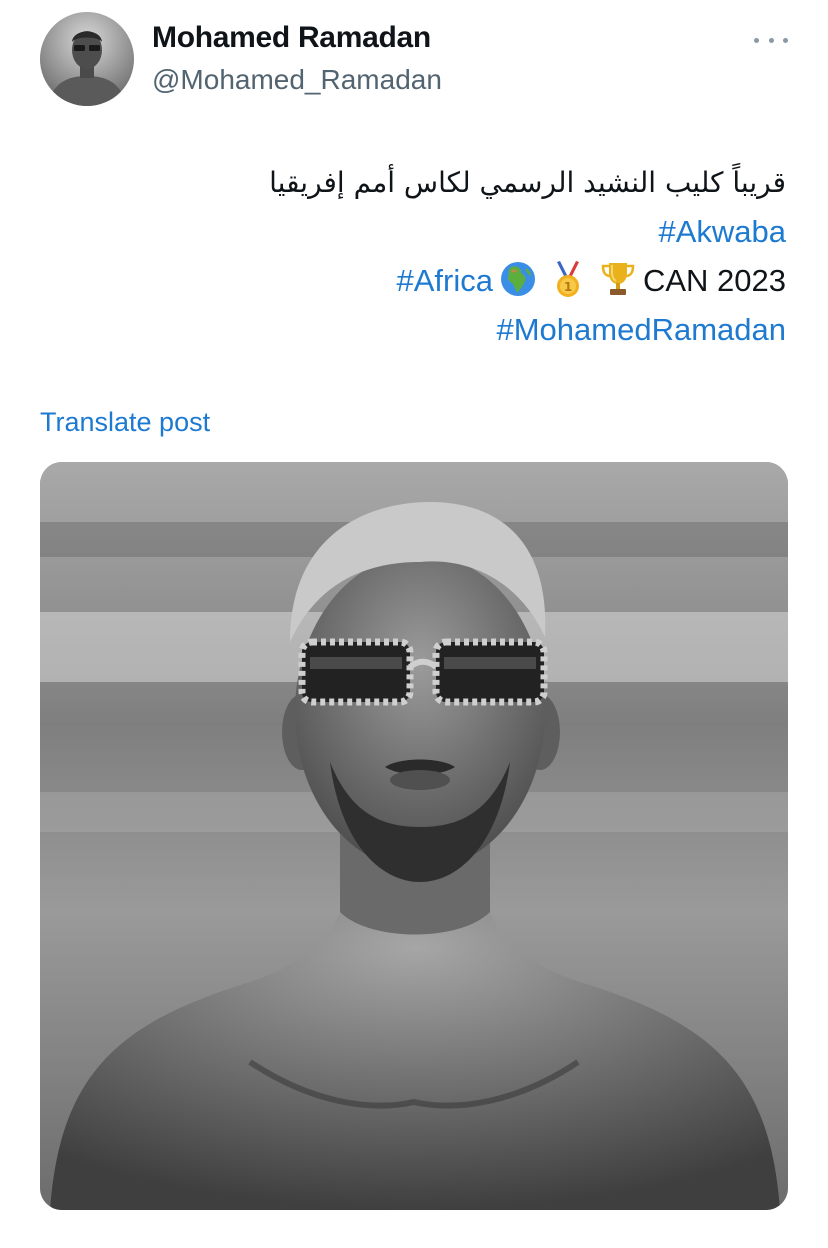 The height and width of the screenshot is (1248, 828). What do you see at coordinates (297, 59) in the screenshot?
I see `post-author: Mohamed Ramadan @Mohamed_Ramadan` at bounding box center [297, 59].